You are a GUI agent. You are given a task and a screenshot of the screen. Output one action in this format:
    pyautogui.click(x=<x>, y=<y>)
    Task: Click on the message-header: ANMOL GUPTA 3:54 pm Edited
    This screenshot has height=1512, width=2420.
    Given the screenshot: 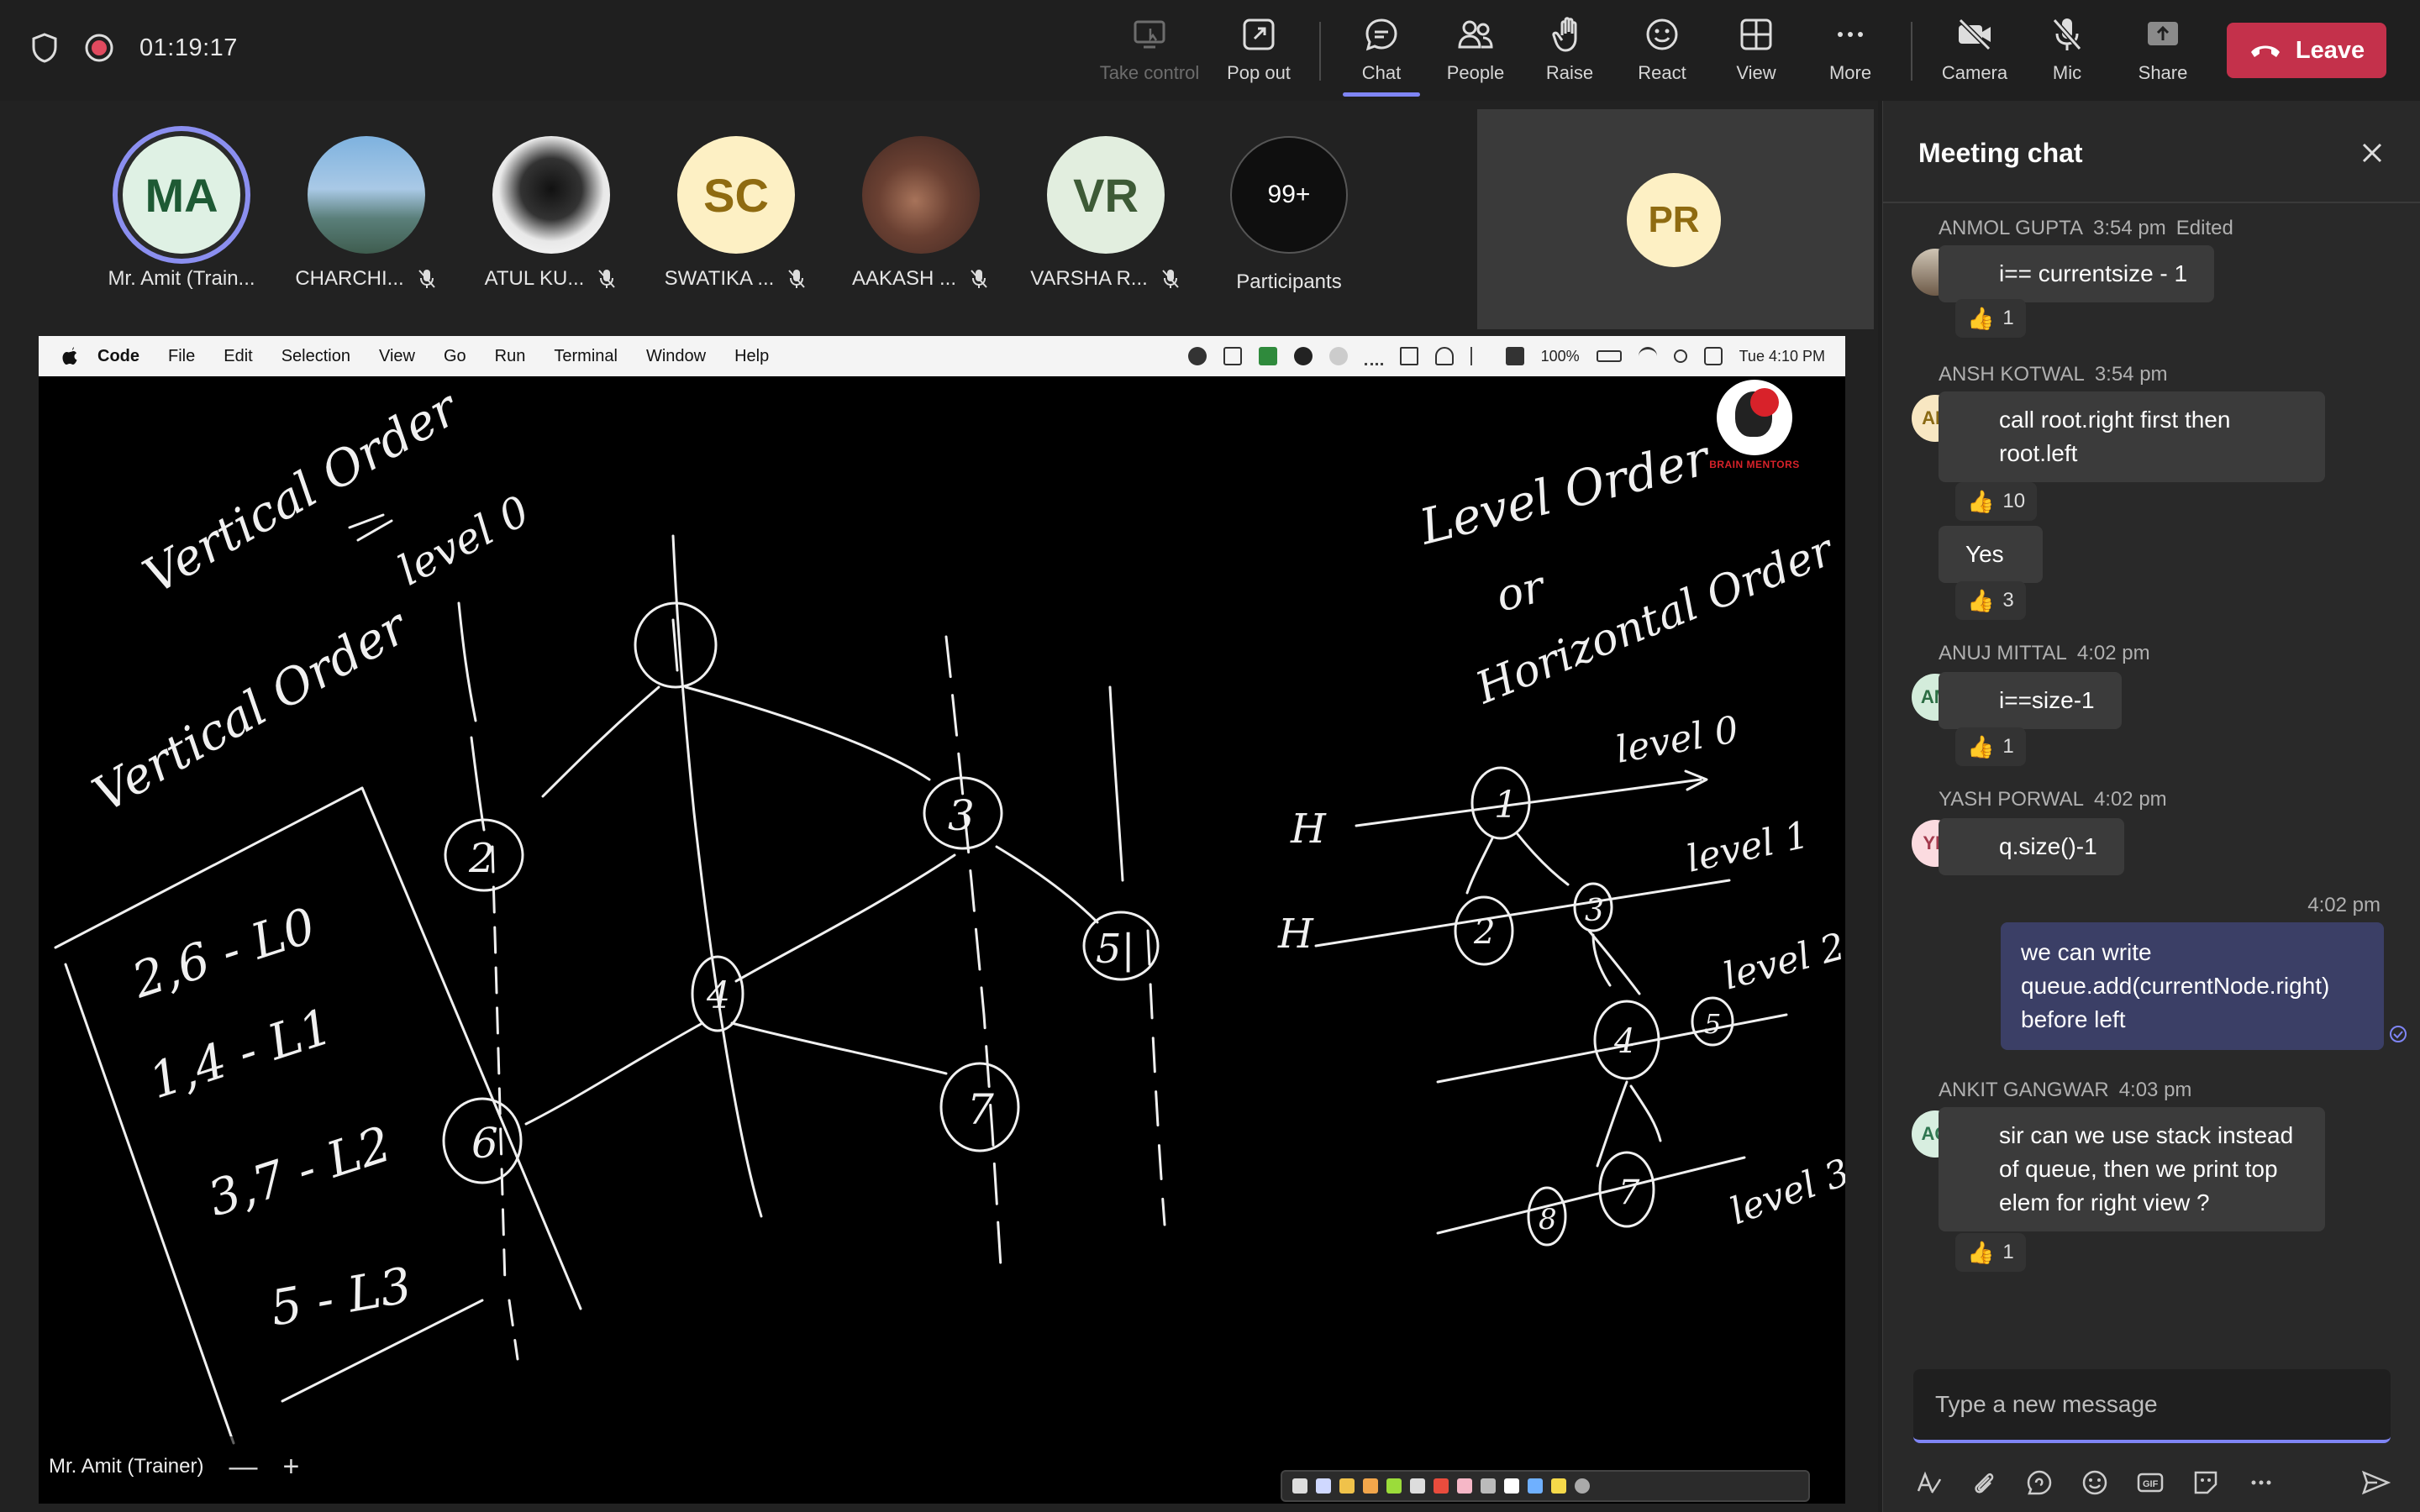 What is the action you would take?
    pyautogui.click(x=2086, y=228)
    